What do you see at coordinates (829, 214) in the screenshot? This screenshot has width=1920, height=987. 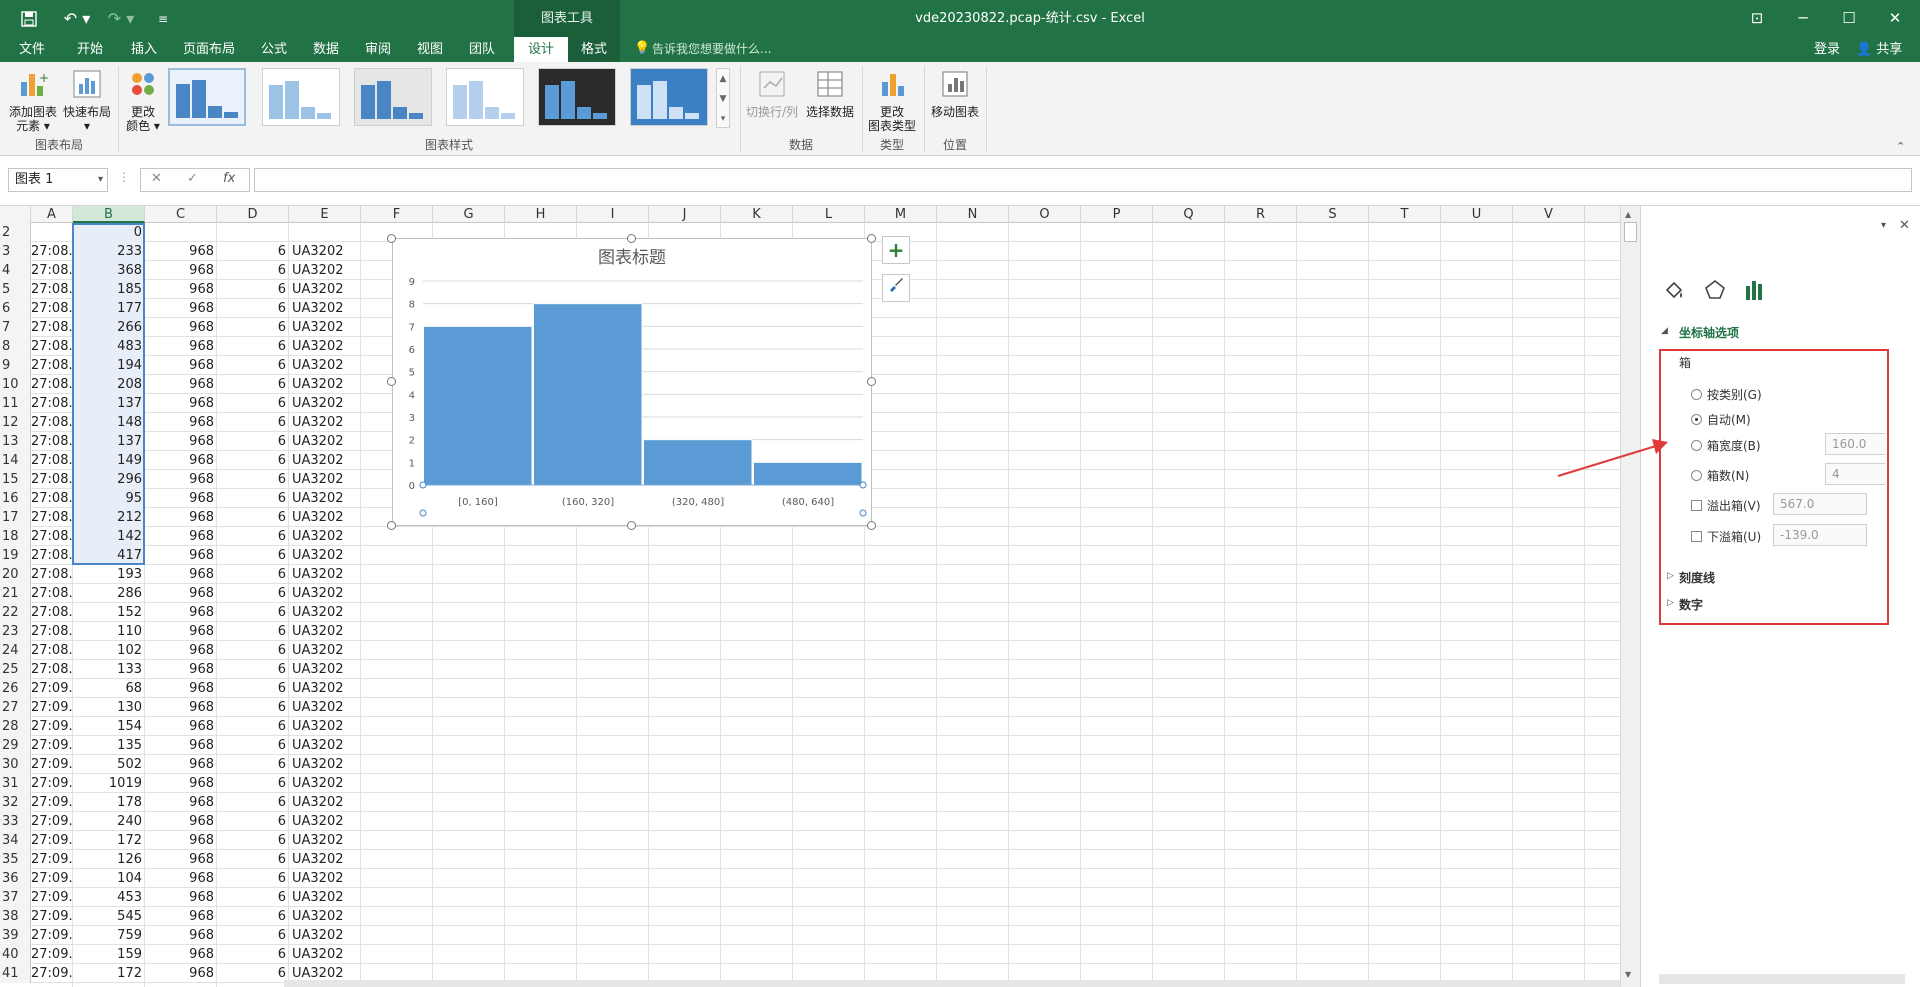 I see `column-header-l: L` at bounding box center [829, 214].